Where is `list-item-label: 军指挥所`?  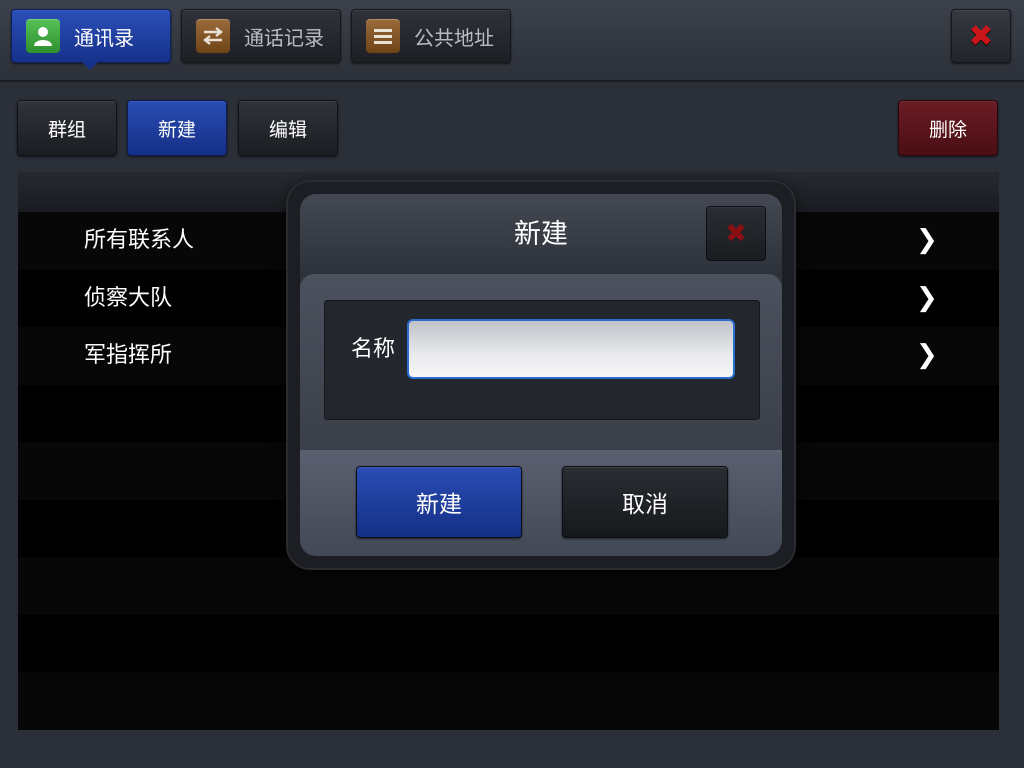 list-item-label: 军指挥所 is located at coordinates (128, 355).